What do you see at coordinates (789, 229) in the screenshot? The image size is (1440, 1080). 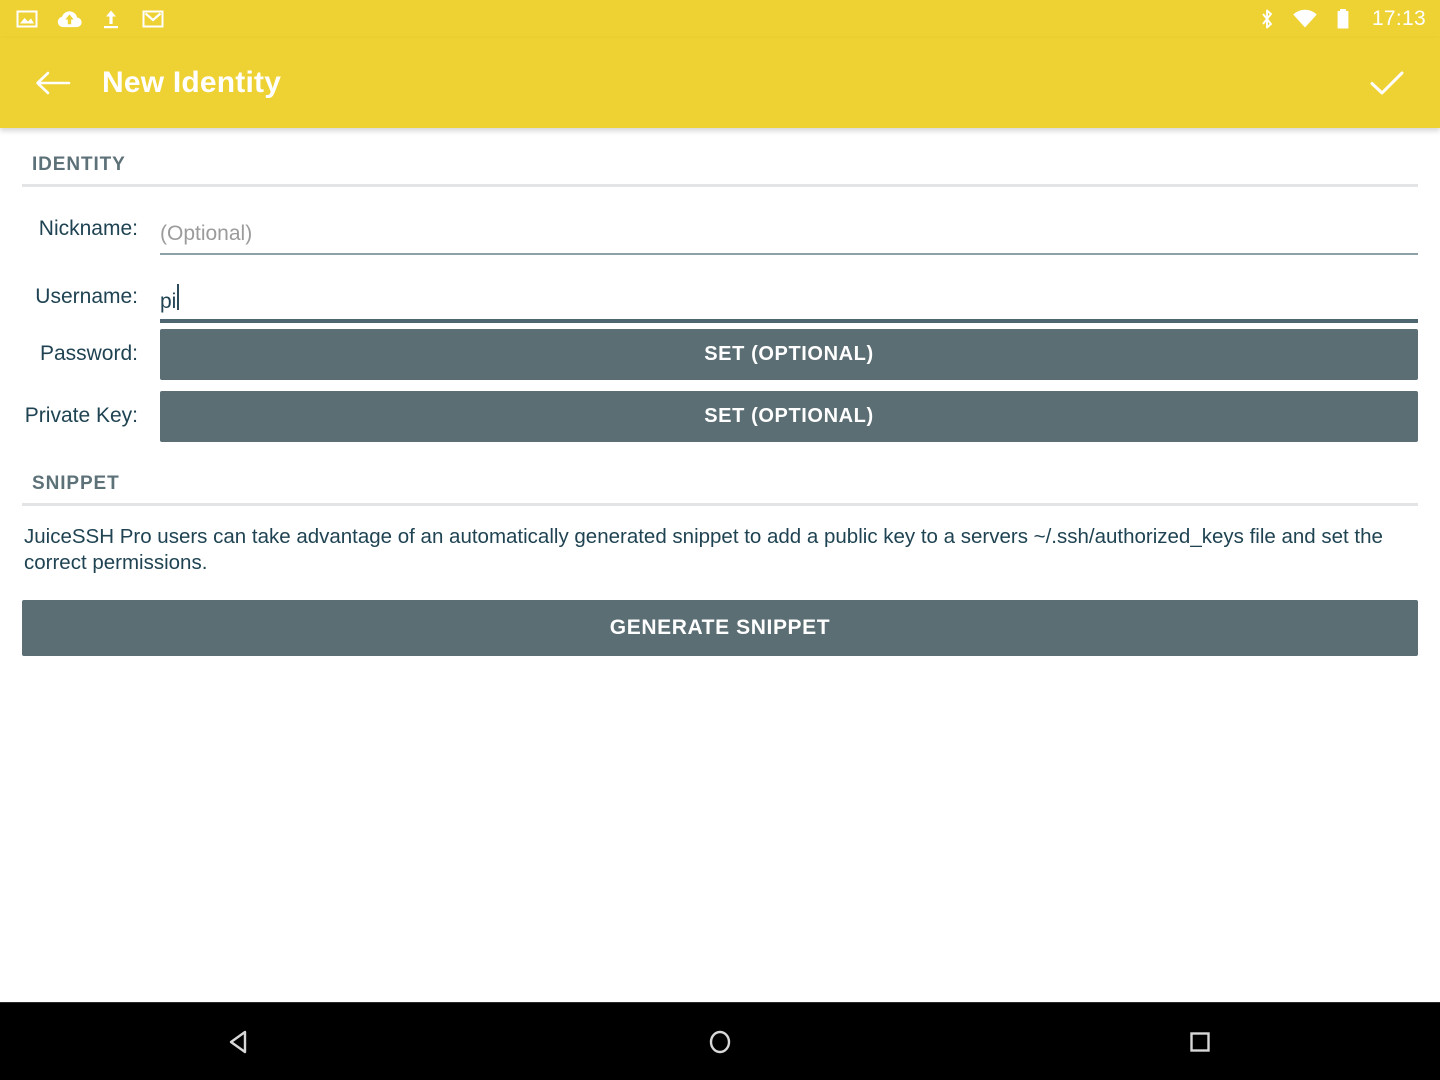 I see `nickname-input: (Optional)` at bounding box center [789, 229].